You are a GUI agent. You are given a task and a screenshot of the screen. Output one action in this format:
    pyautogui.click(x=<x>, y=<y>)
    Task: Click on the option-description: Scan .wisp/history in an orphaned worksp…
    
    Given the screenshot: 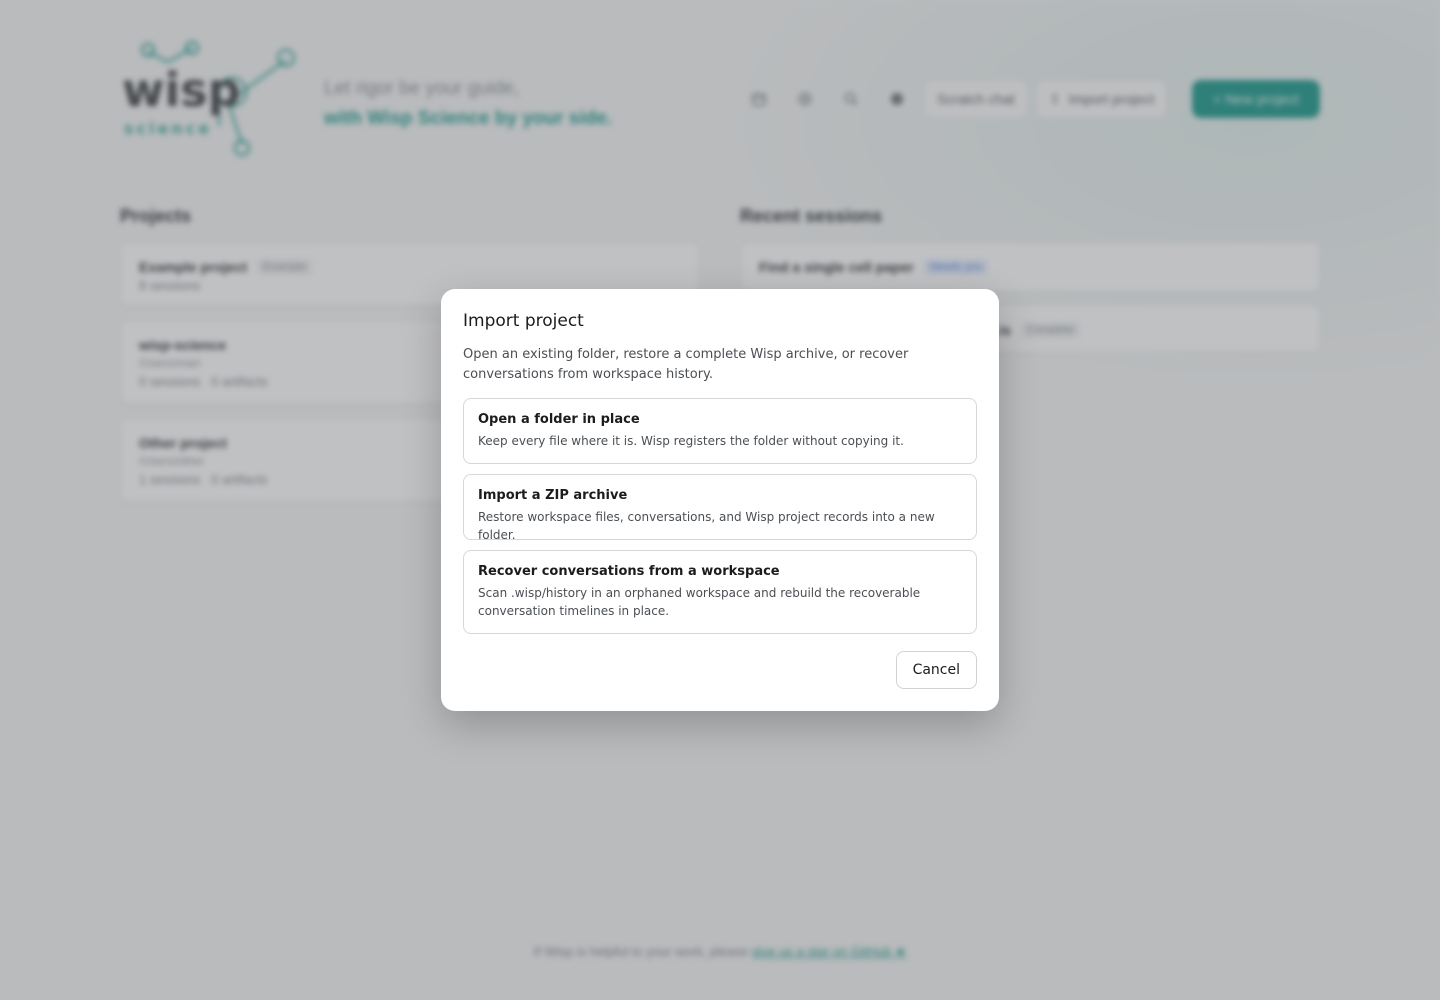 What is the action you would take?
    pyautogui.click(x=699, y=602)
    